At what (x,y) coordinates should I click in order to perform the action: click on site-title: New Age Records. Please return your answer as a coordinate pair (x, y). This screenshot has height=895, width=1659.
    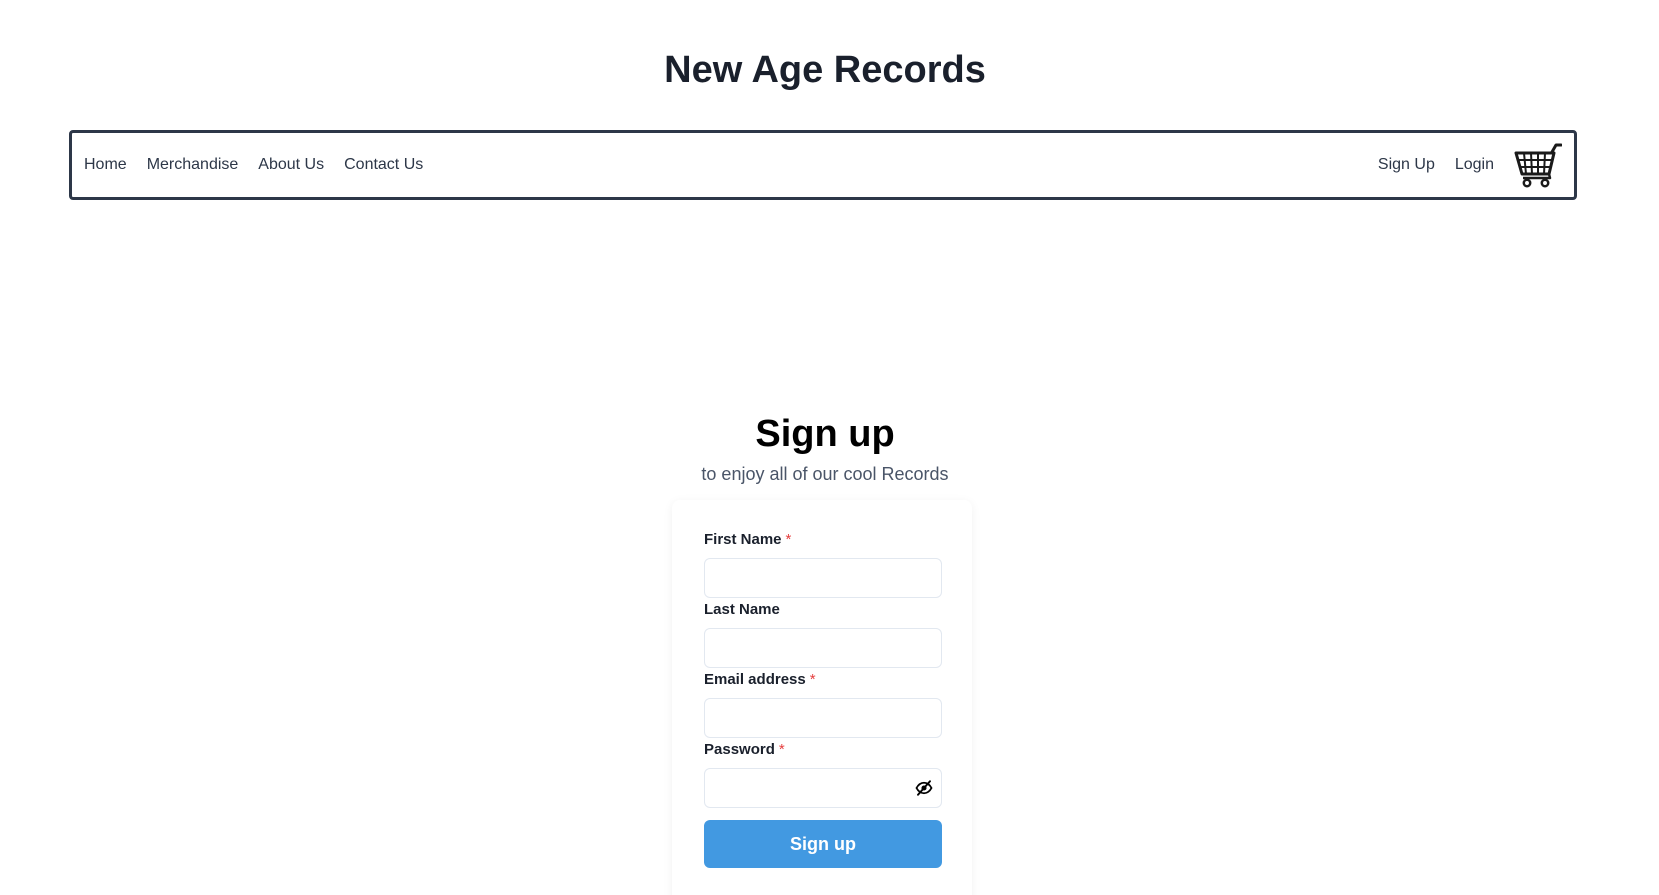
    Looking at the image, I should click on (825, 70).